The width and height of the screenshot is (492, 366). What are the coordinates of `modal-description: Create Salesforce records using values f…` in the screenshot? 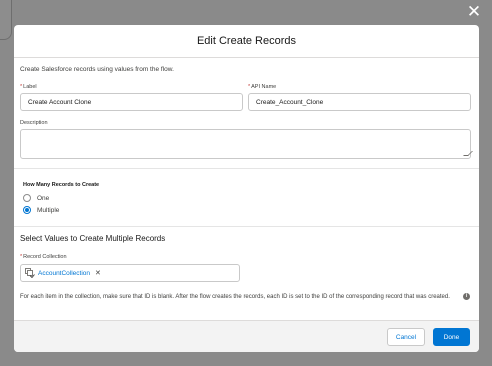 It's located at (97, 69).